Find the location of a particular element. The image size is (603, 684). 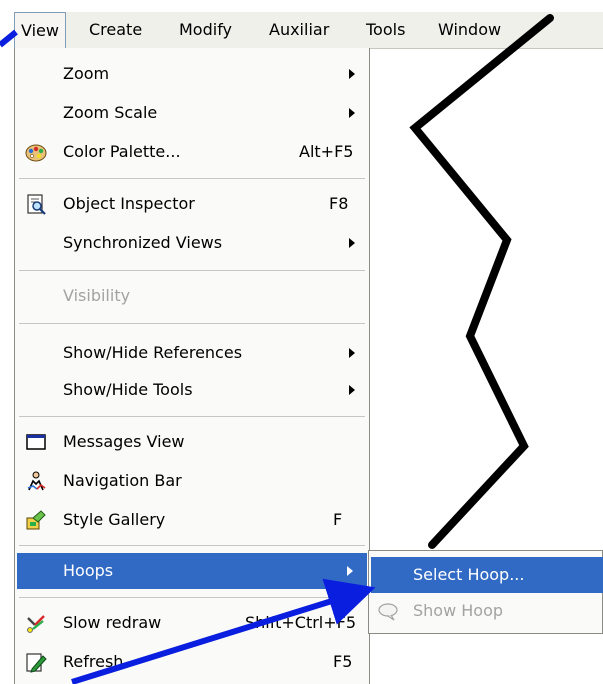

menu-item-shortcut: Alt+F5 is located at coordinates (326, 151).